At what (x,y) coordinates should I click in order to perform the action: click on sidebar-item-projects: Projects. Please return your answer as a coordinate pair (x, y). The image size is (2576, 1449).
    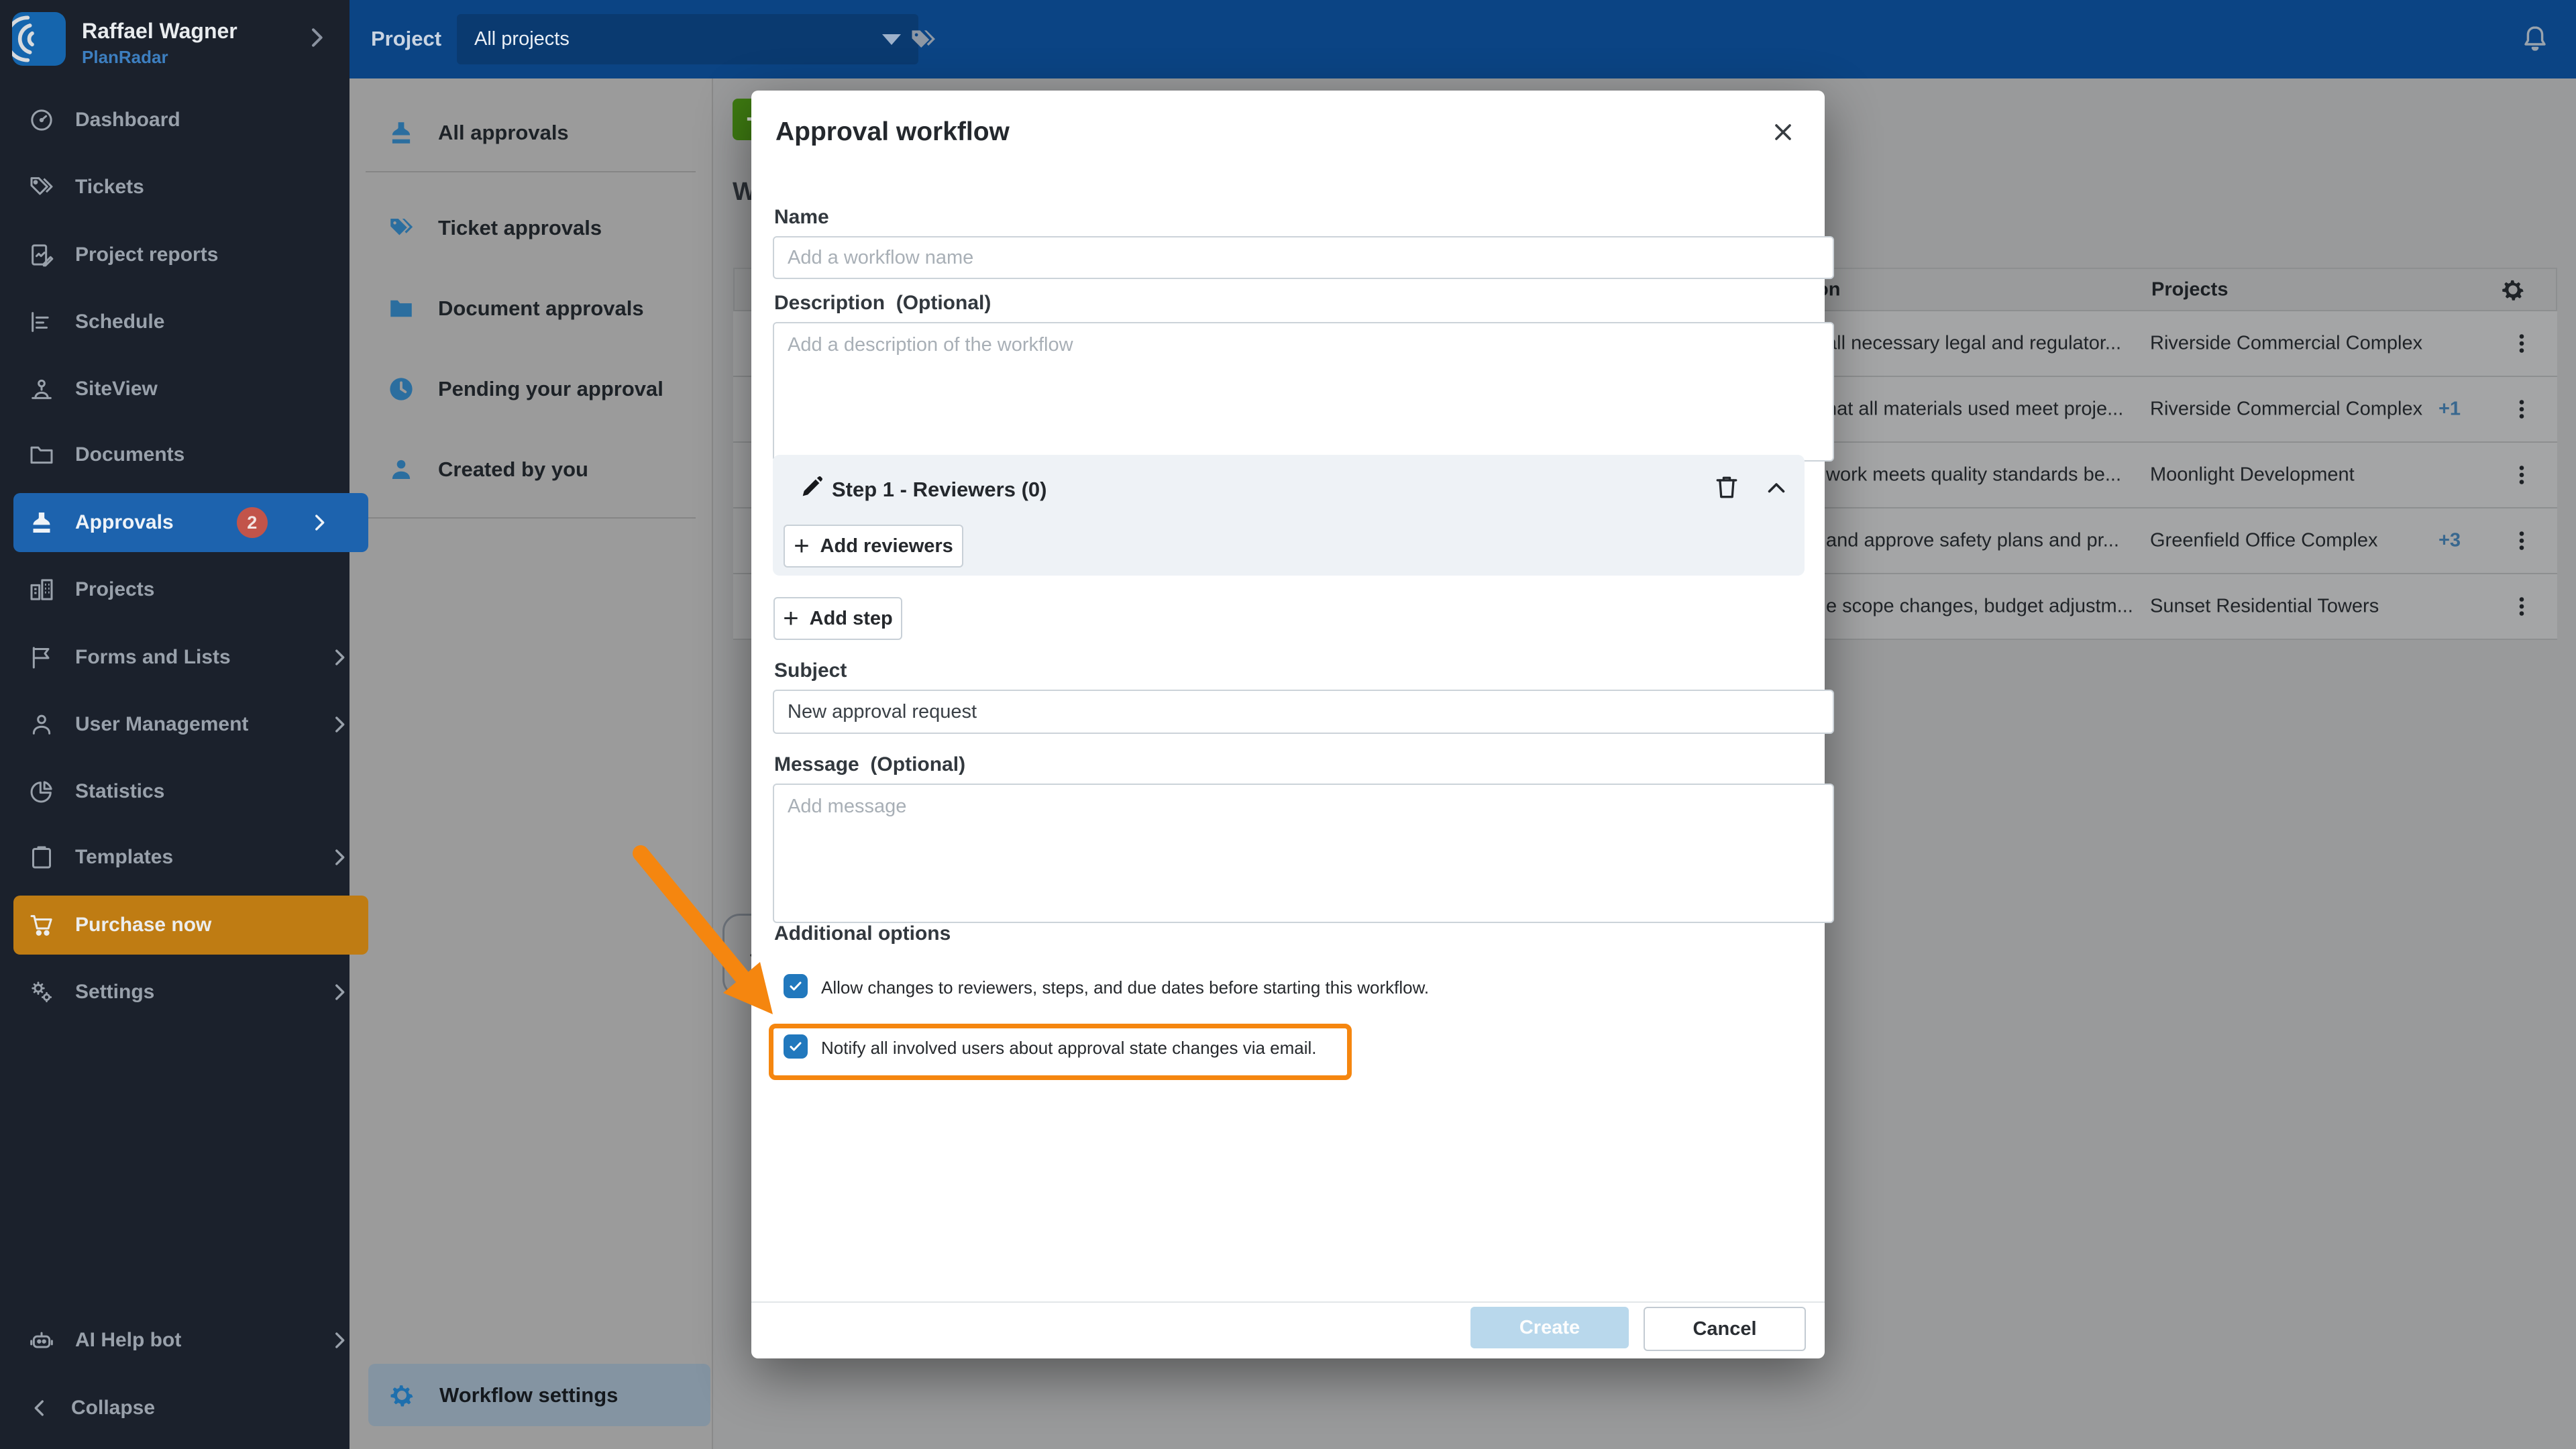
    Looking at the image, I should click on (190, 589).